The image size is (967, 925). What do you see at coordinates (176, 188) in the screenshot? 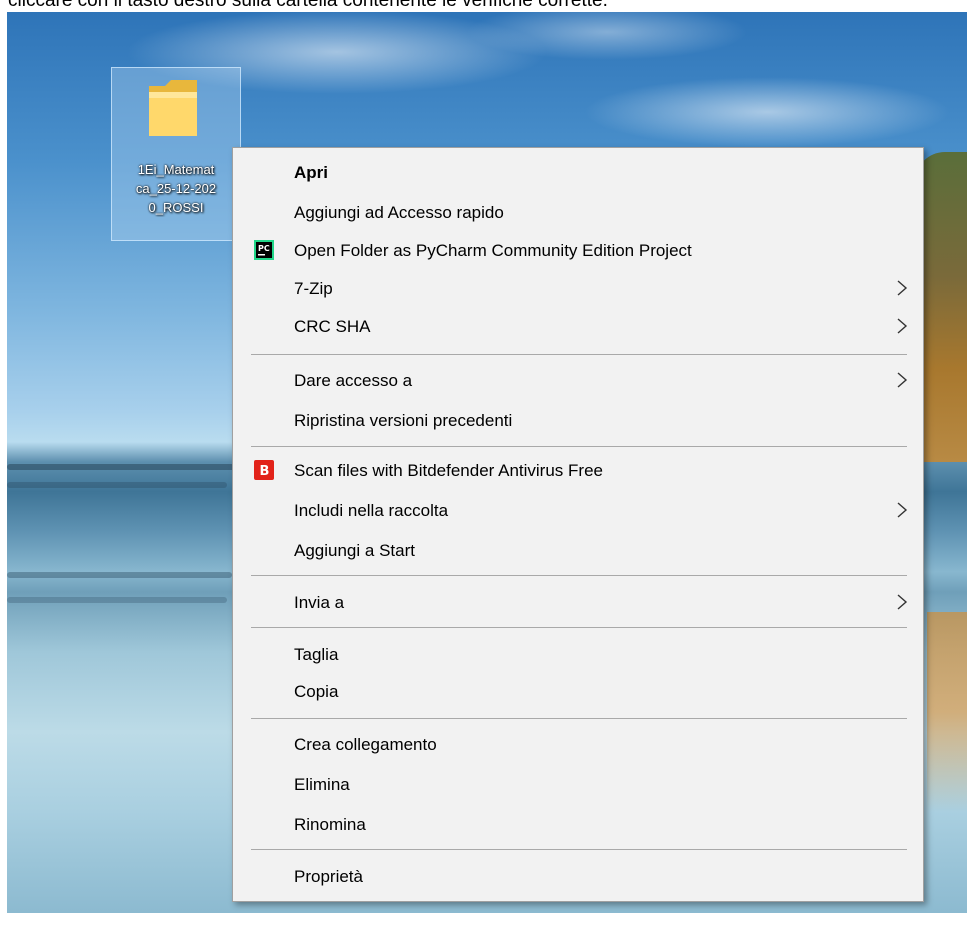
I see `folder-label: 1Ei_Matemat ca_25-12-202 0_ROSSI` at bounding box center [176, 188].